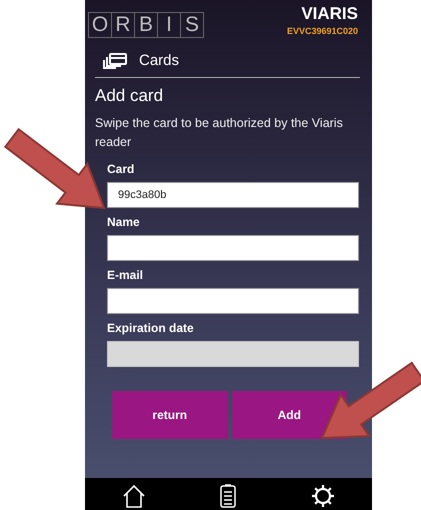 The image size is (421, 510). I want to click on form-description: Swipe the card to be authorized by the Viaris reader, so click(219, 133).